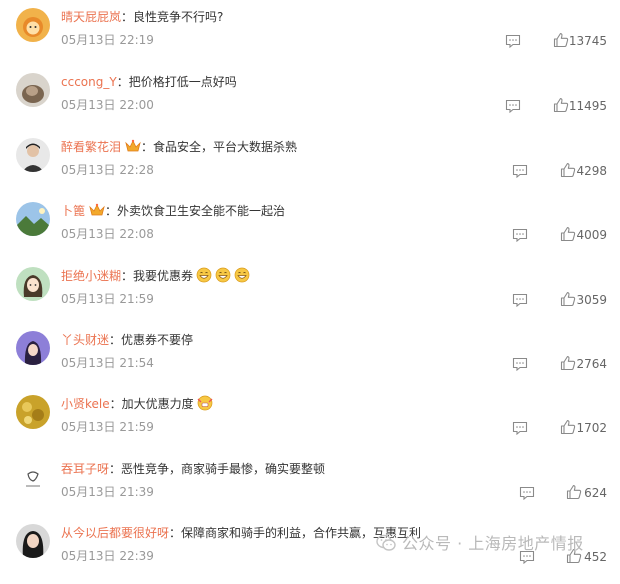 This screenshot has height=584, width=620. I want to click on username-link: 小贤kele, so click(85, 404).